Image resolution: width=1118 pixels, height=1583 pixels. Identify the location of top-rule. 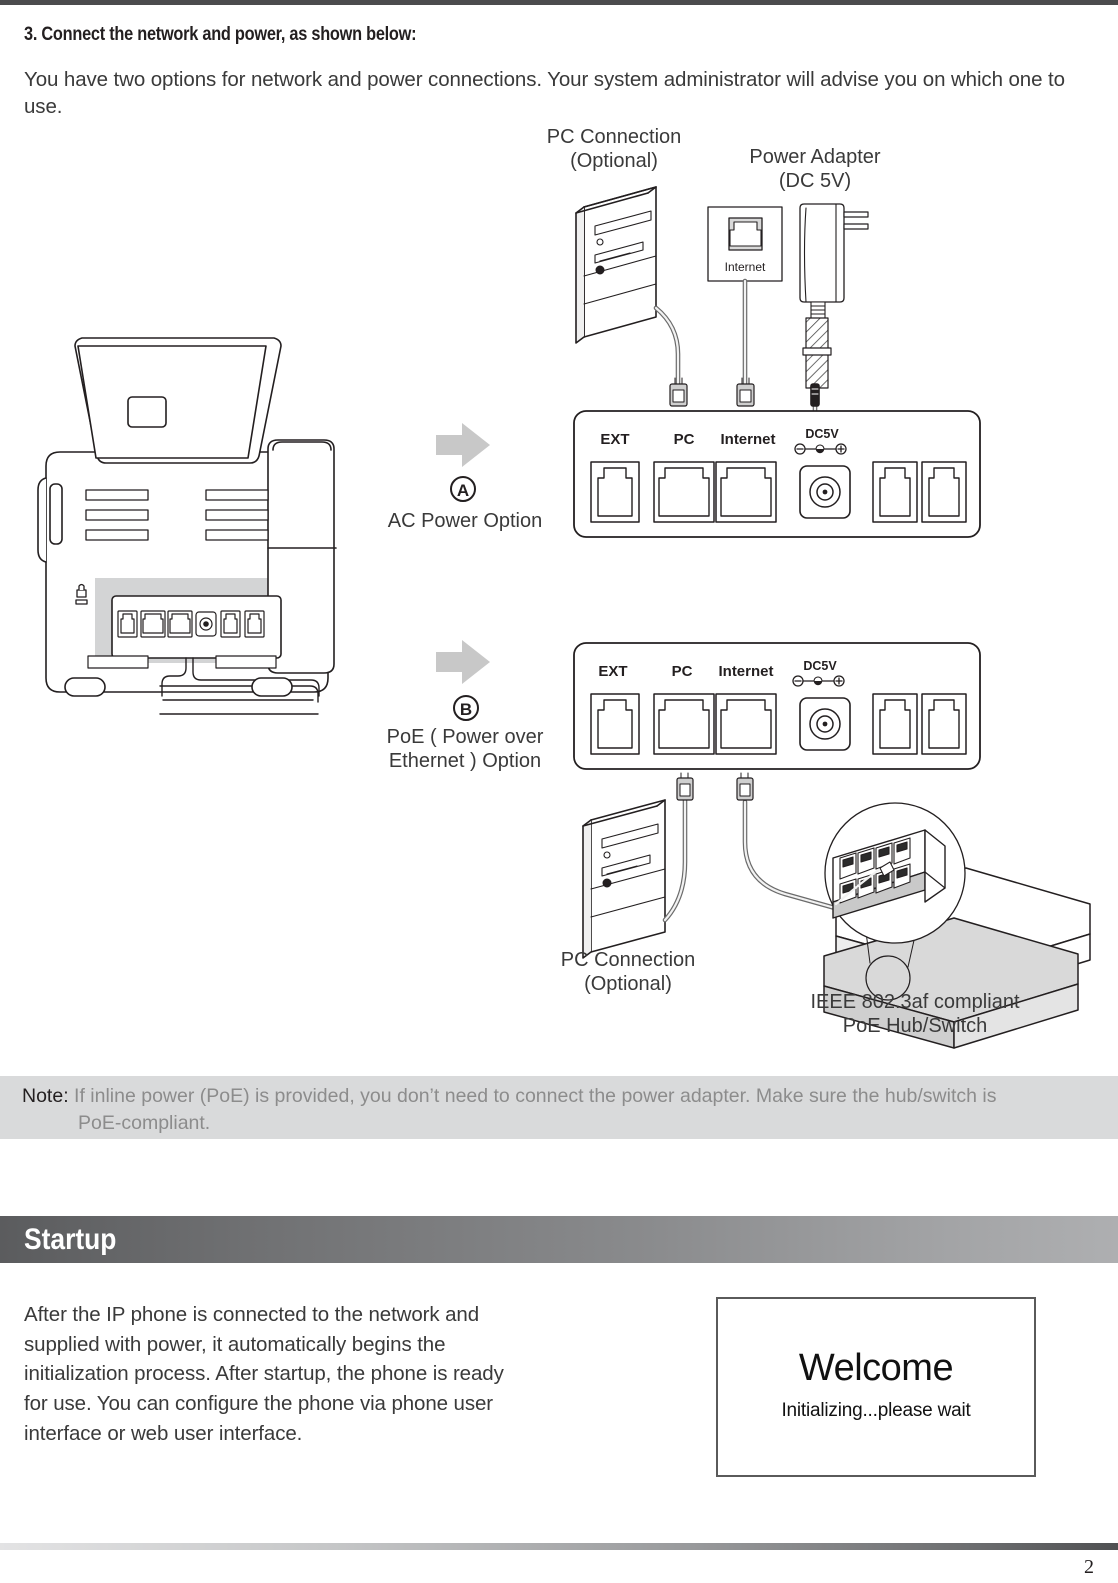
(559, 2).